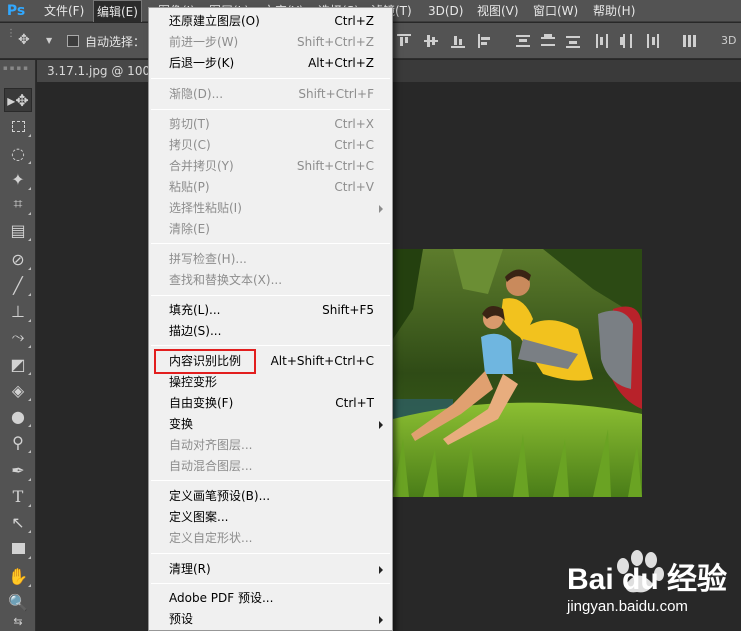 This screenshot has width=741, height=631. I want to click on type-tool: T, so click(18, 496).